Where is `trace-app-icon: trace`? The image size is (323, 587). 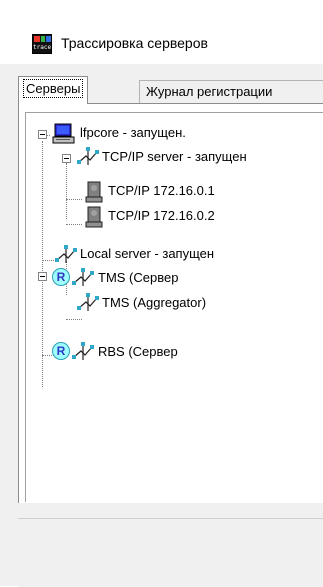 trace-app-icon: trace is located at coordinates (42, 44).